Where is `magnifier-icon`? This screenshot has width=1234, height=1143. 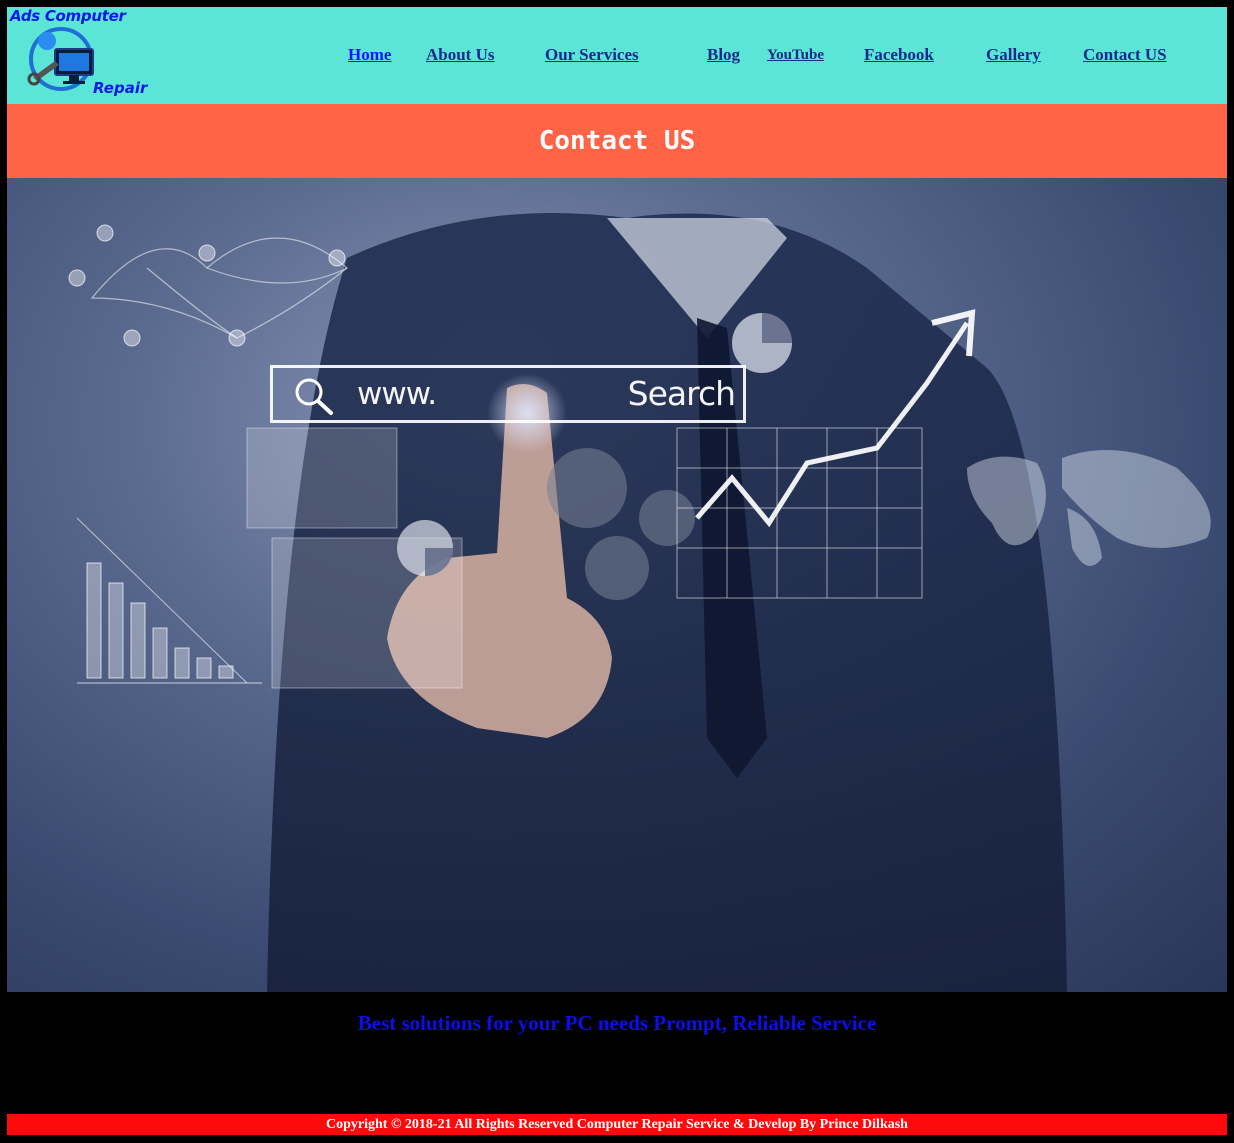
magnifier-icon is located at coordinates (314, 396).